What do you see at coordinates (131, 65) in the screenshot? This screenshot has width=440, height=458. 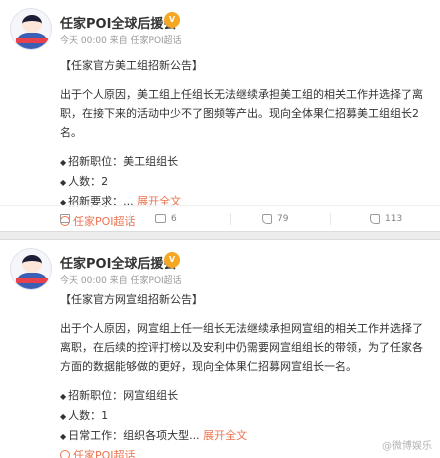 I see `post-title: 【任家官方美工组招新公告】` at bounding box center [131, 65].